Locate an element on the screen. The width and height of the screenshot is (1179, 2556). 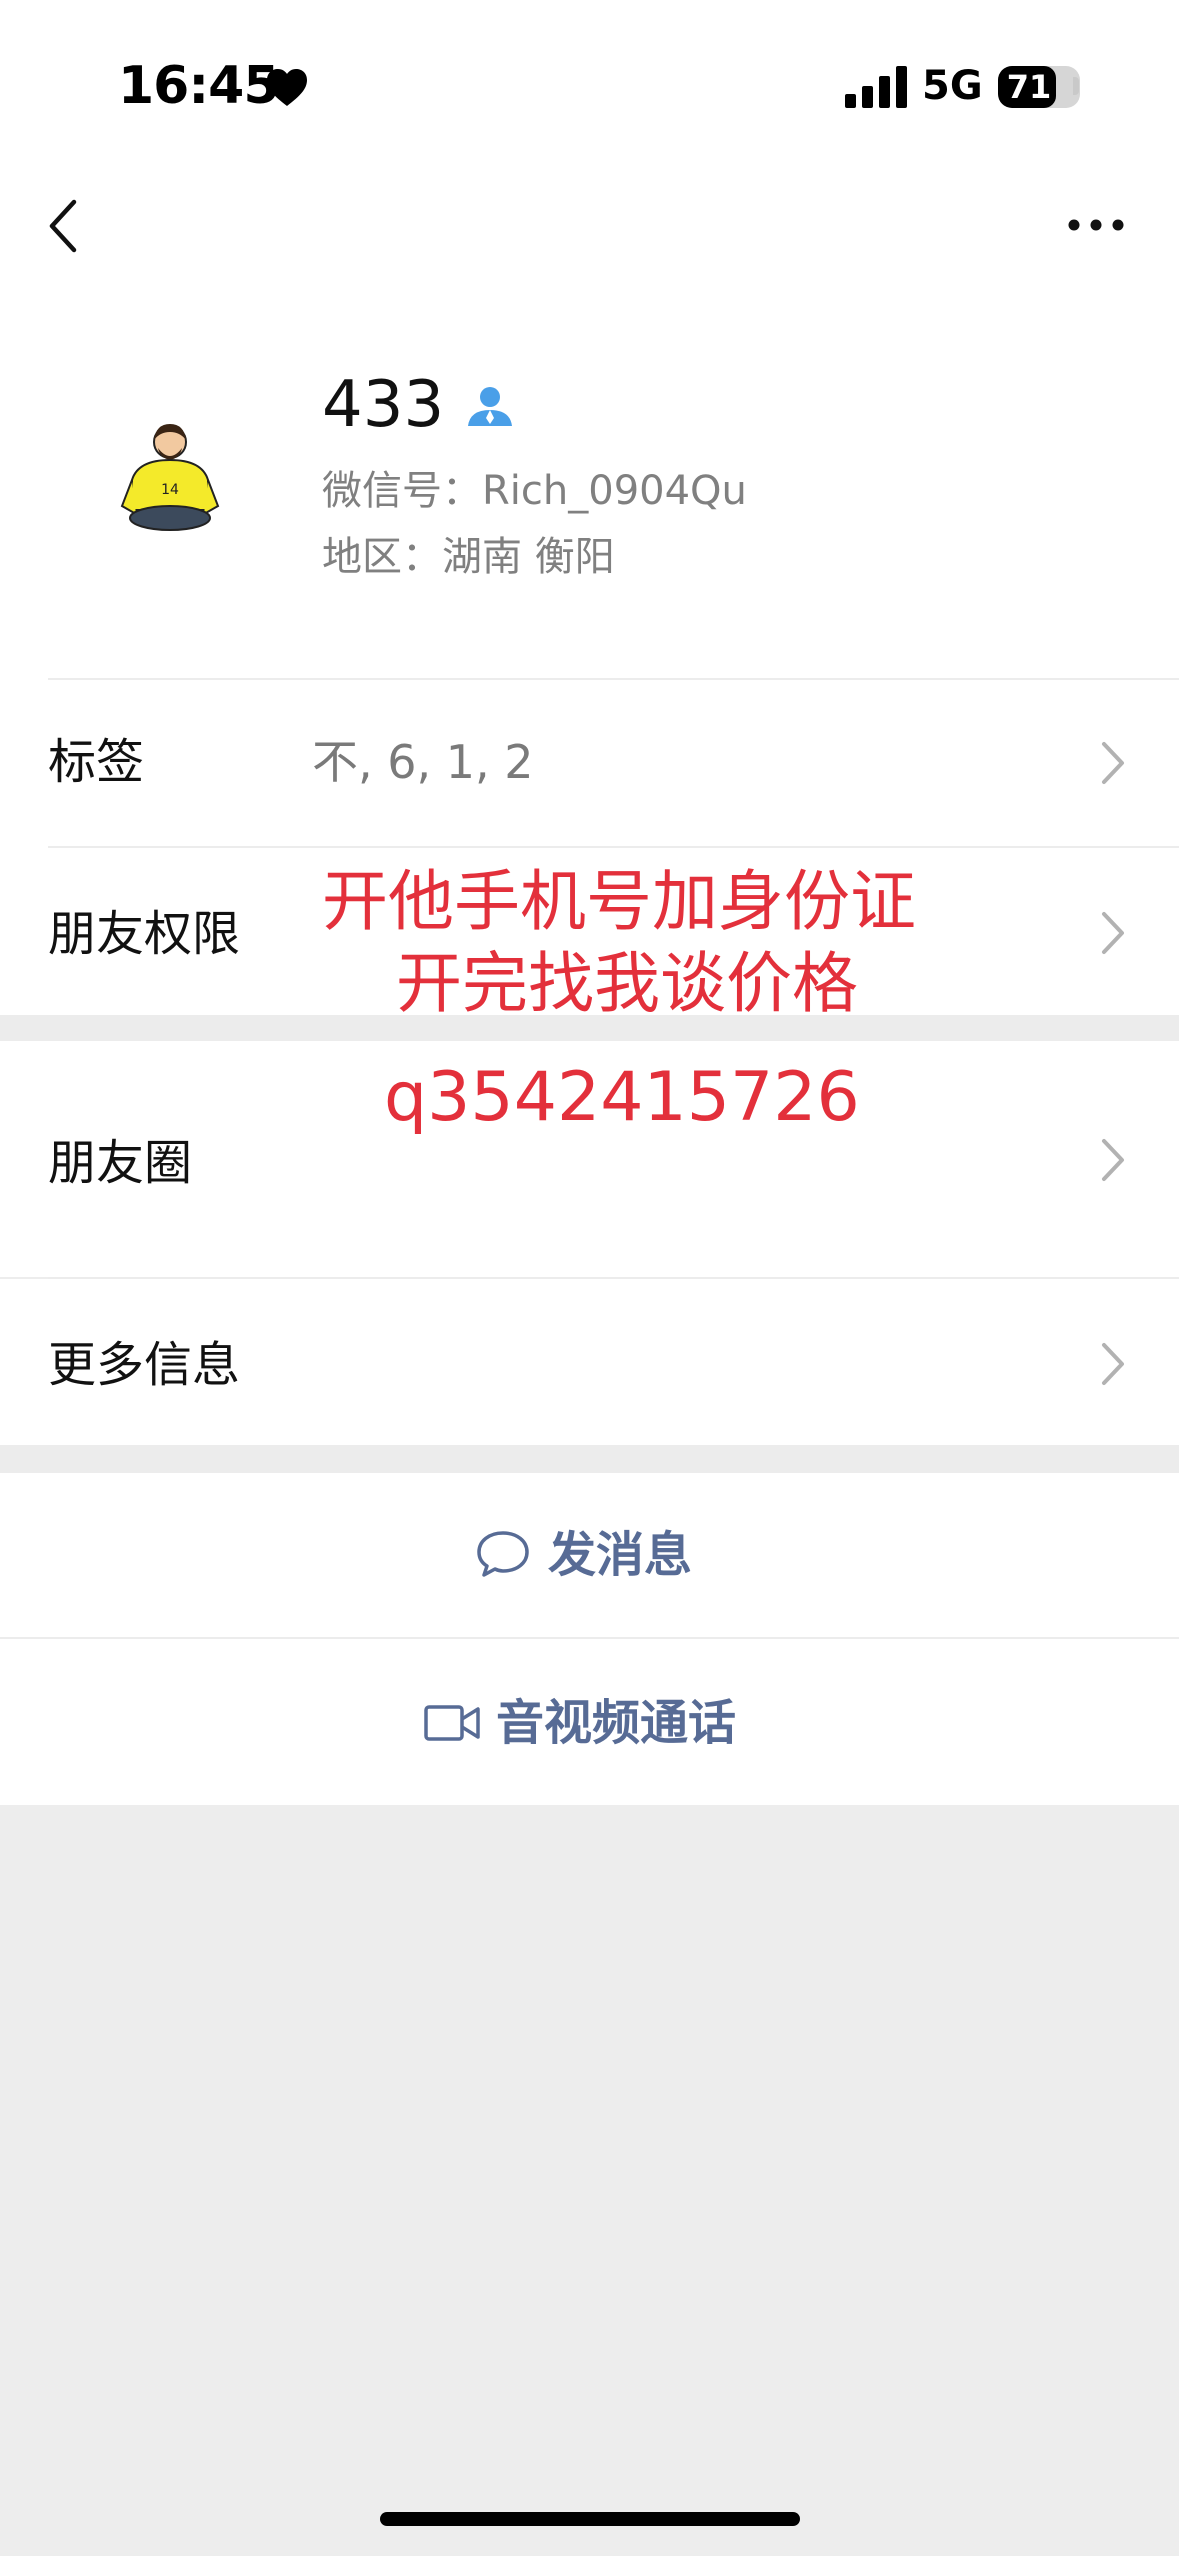
battery-percent: 71 is located at coordinates (1029, 87).